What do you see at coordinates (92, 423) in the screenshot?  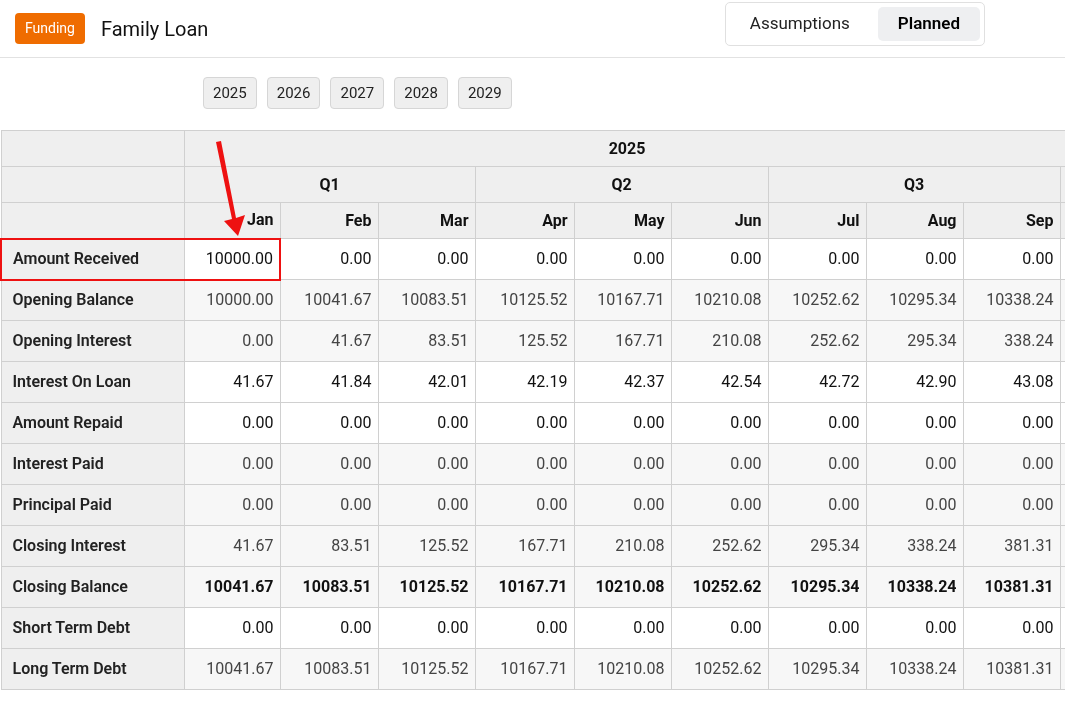 I see `row-label: Amount Repaid` at bounding box center [92, 423].